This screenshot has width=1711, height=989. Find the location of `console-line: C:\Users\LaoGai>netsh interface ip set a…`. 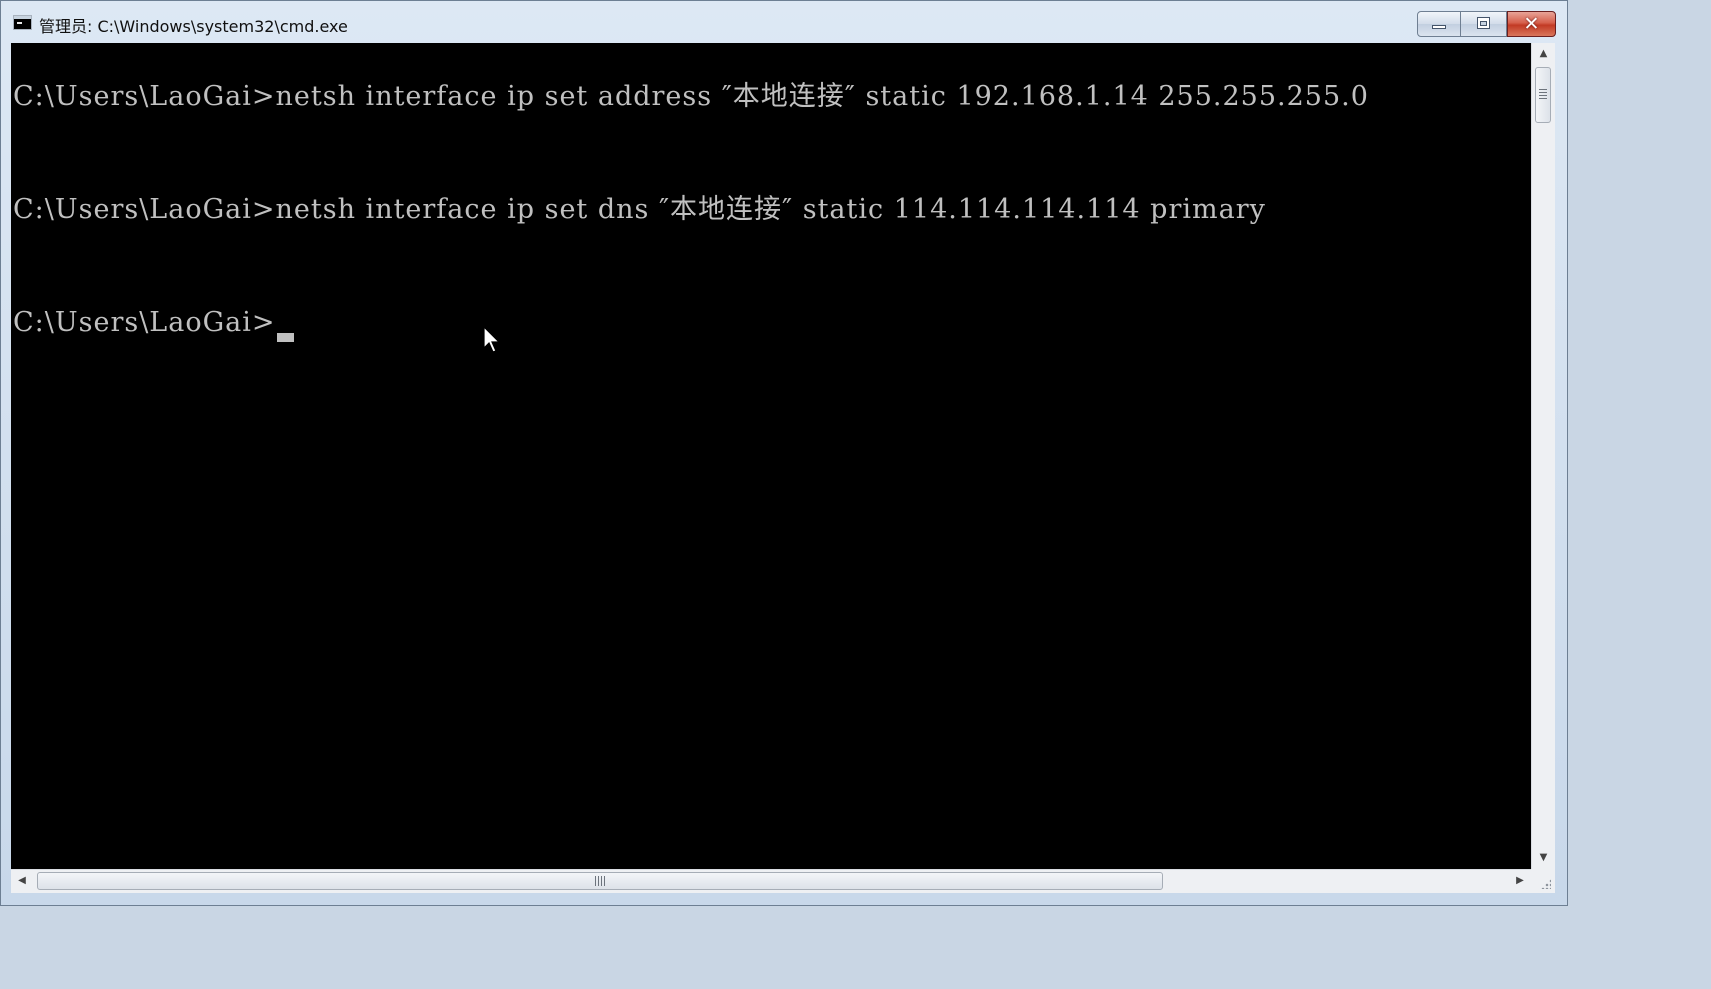

console-line: C:\Users\LaoGai>netsh interface ip set a… is located at coordinates (691, 96).